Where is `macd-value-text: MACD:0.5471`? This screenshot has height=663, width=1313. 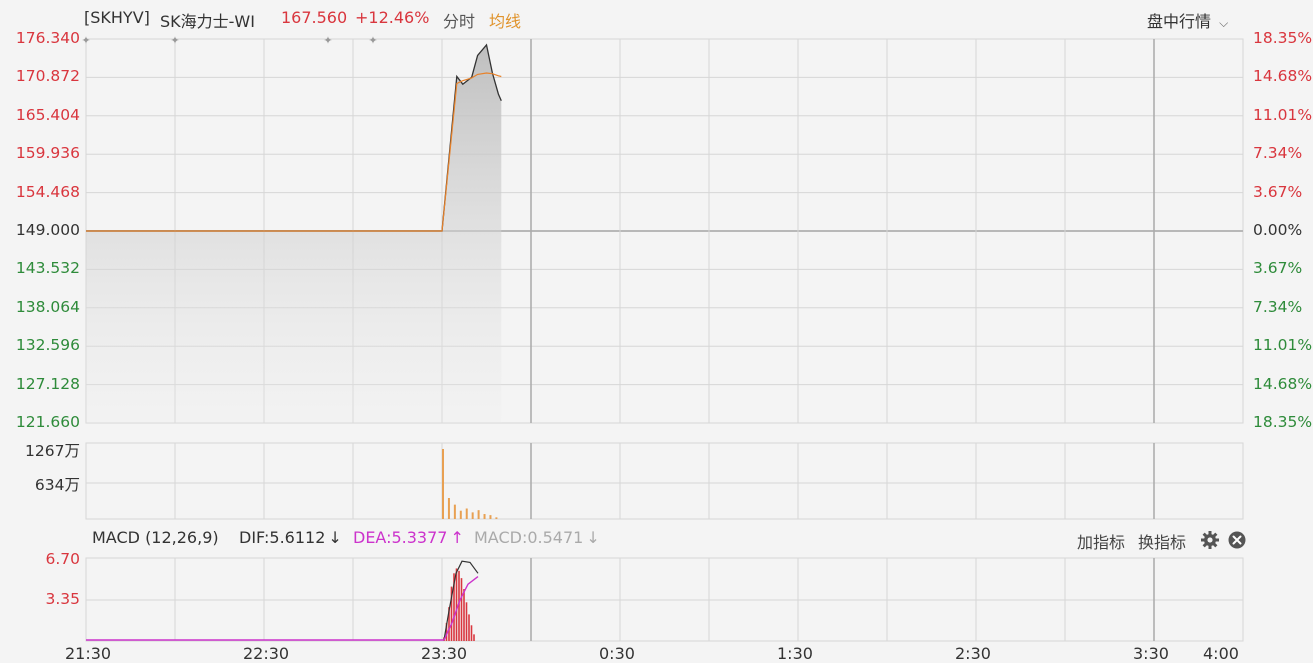 macd-value-text: MACD:0.5471 is located at coordinates (529, 537).